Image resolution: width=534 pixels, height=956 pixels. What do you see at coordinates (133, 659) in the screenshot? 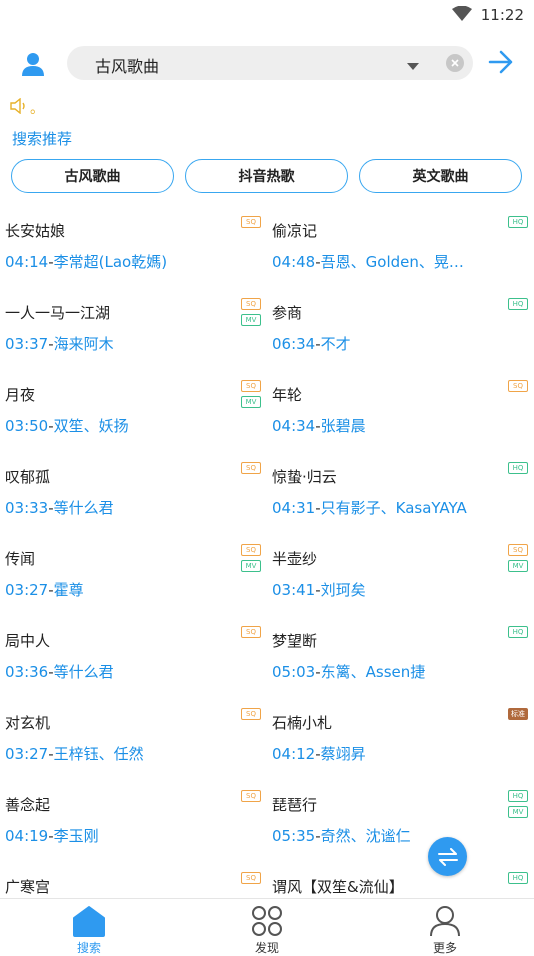
I see `song-item: 局中人 03:36-等什么君 SQ` at bounding box center [133, 659].